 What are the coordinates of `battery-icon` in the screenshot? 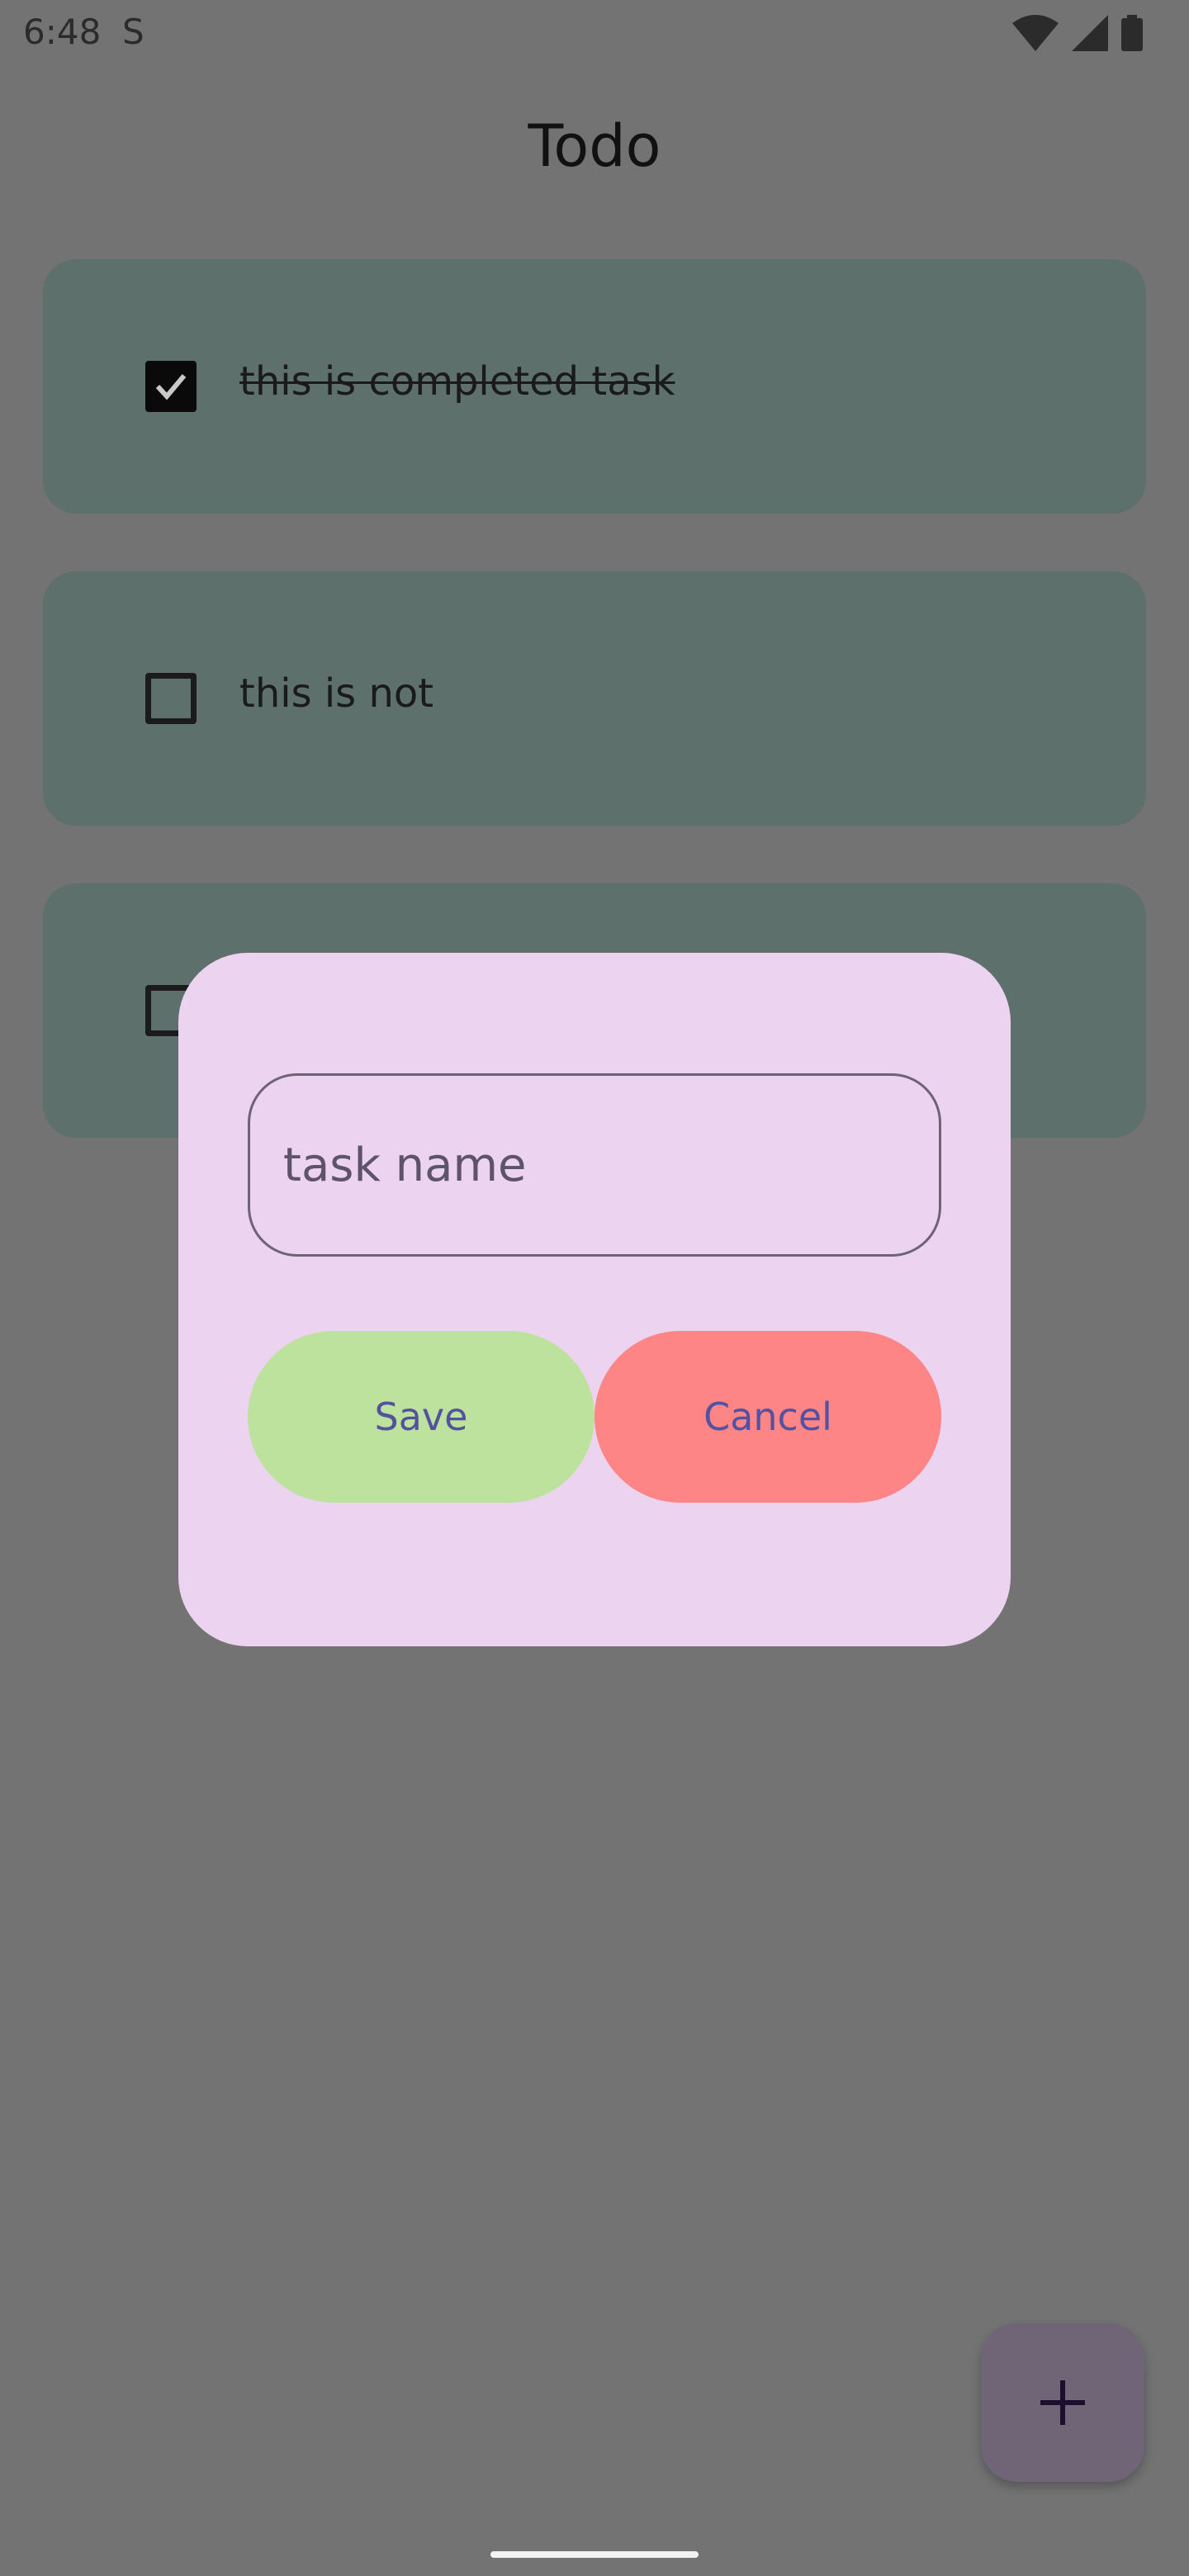 It's located at (1132, 33).